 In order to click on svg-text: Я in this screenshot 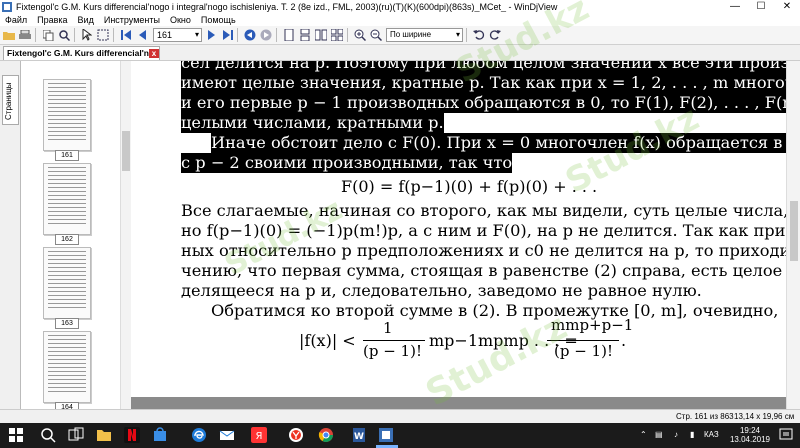, I will do `click(259, 436)`.